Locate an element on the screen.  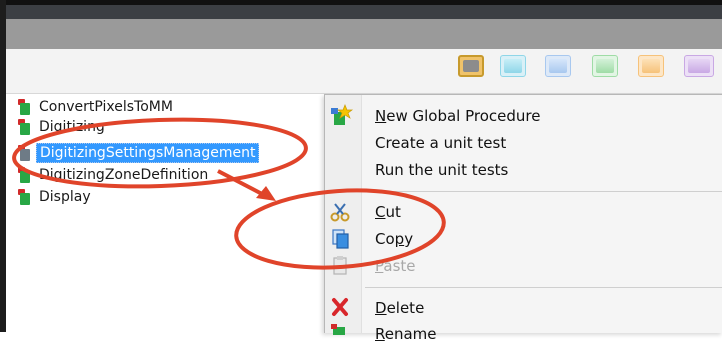
menu-item-label: Paste is located at coordinates (395, 266).